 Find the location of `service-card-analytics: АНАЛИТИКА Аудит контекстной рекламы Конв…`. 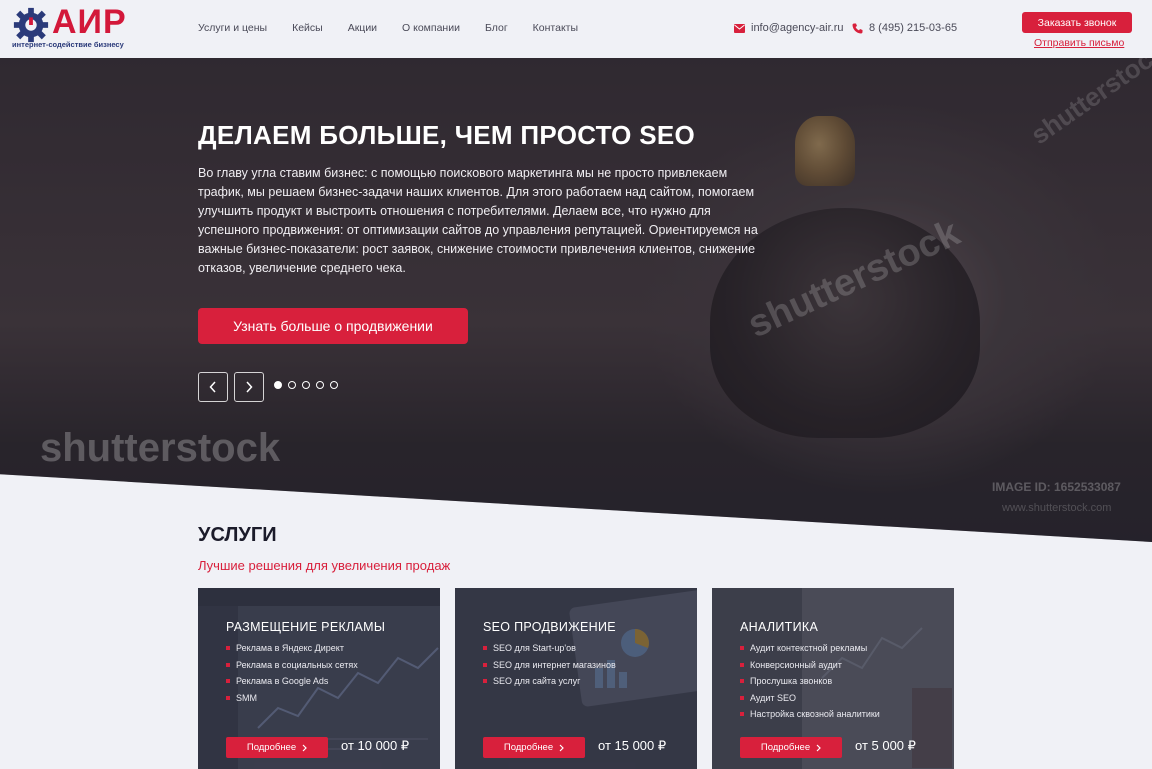

service-card-analytics: АНАЛИТИКА Аудит контекстной рекламы Конв… is located at coordinates (833, 678).